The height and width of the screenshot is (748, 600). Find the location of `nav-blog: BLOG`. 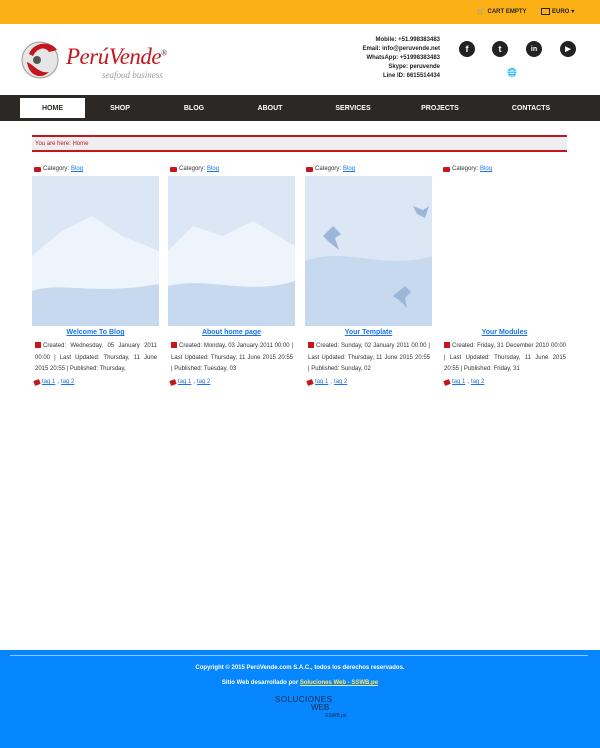

nav-blog: BLOG is located at coordinates (194, 108).